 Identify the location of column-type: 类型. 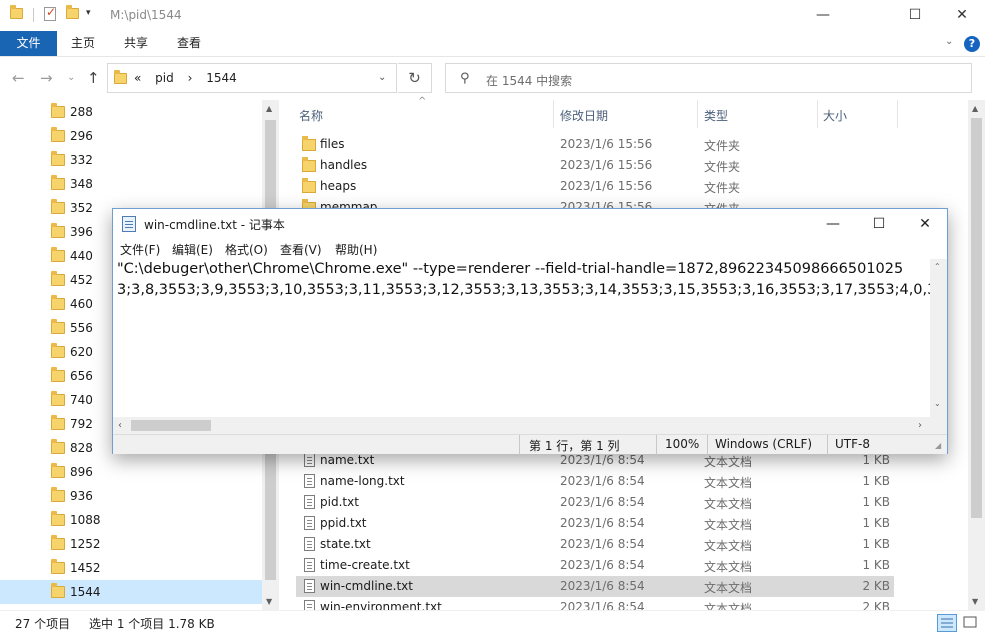
(716, 115).